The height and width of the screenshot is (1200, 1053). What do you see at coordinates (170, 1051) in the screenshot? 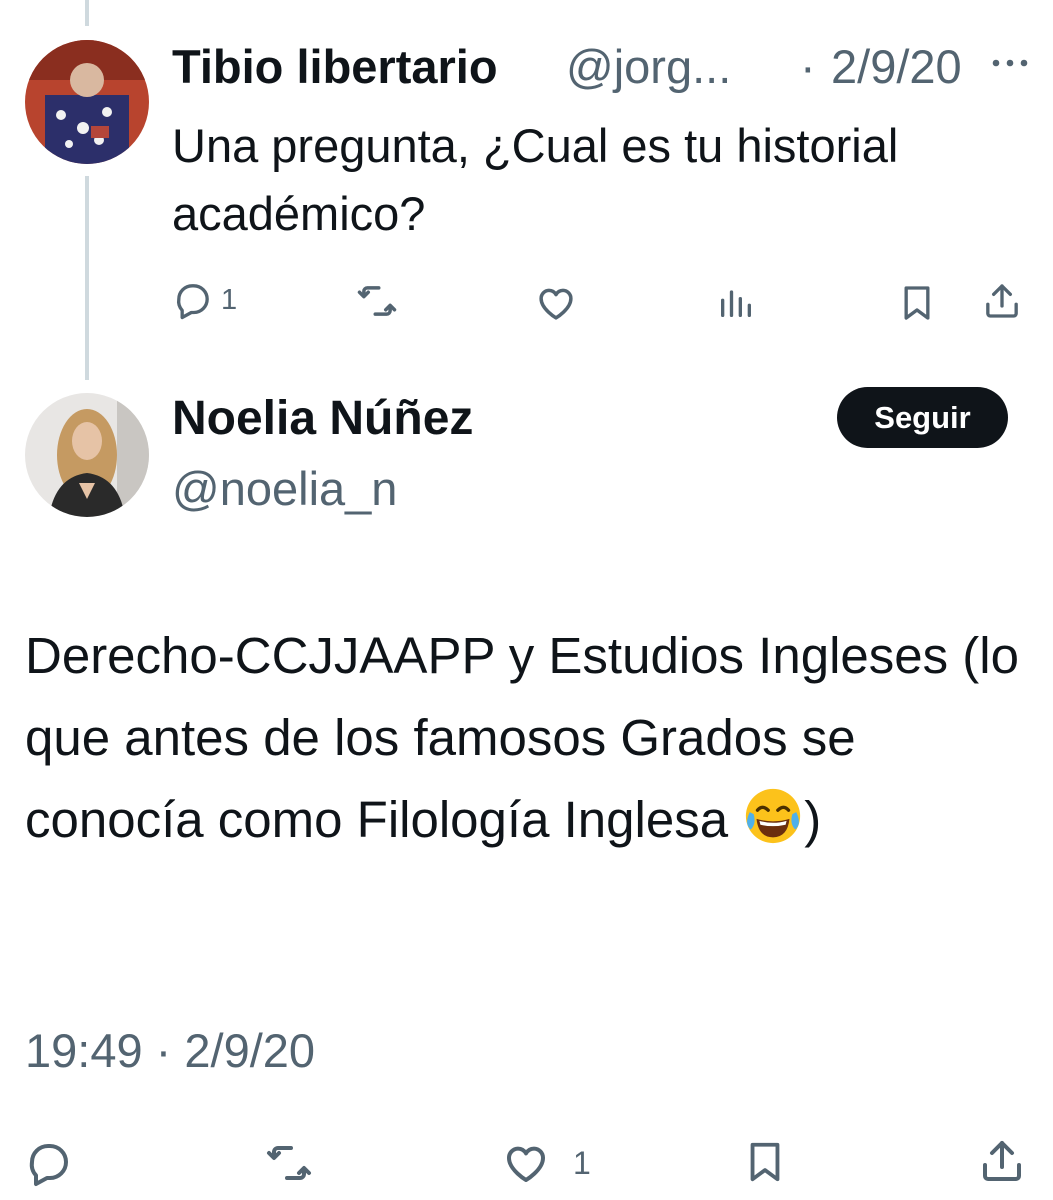
I see `tweet-timestamp: 19:49 · 2/9/20` at bounding box center [170, 1051].